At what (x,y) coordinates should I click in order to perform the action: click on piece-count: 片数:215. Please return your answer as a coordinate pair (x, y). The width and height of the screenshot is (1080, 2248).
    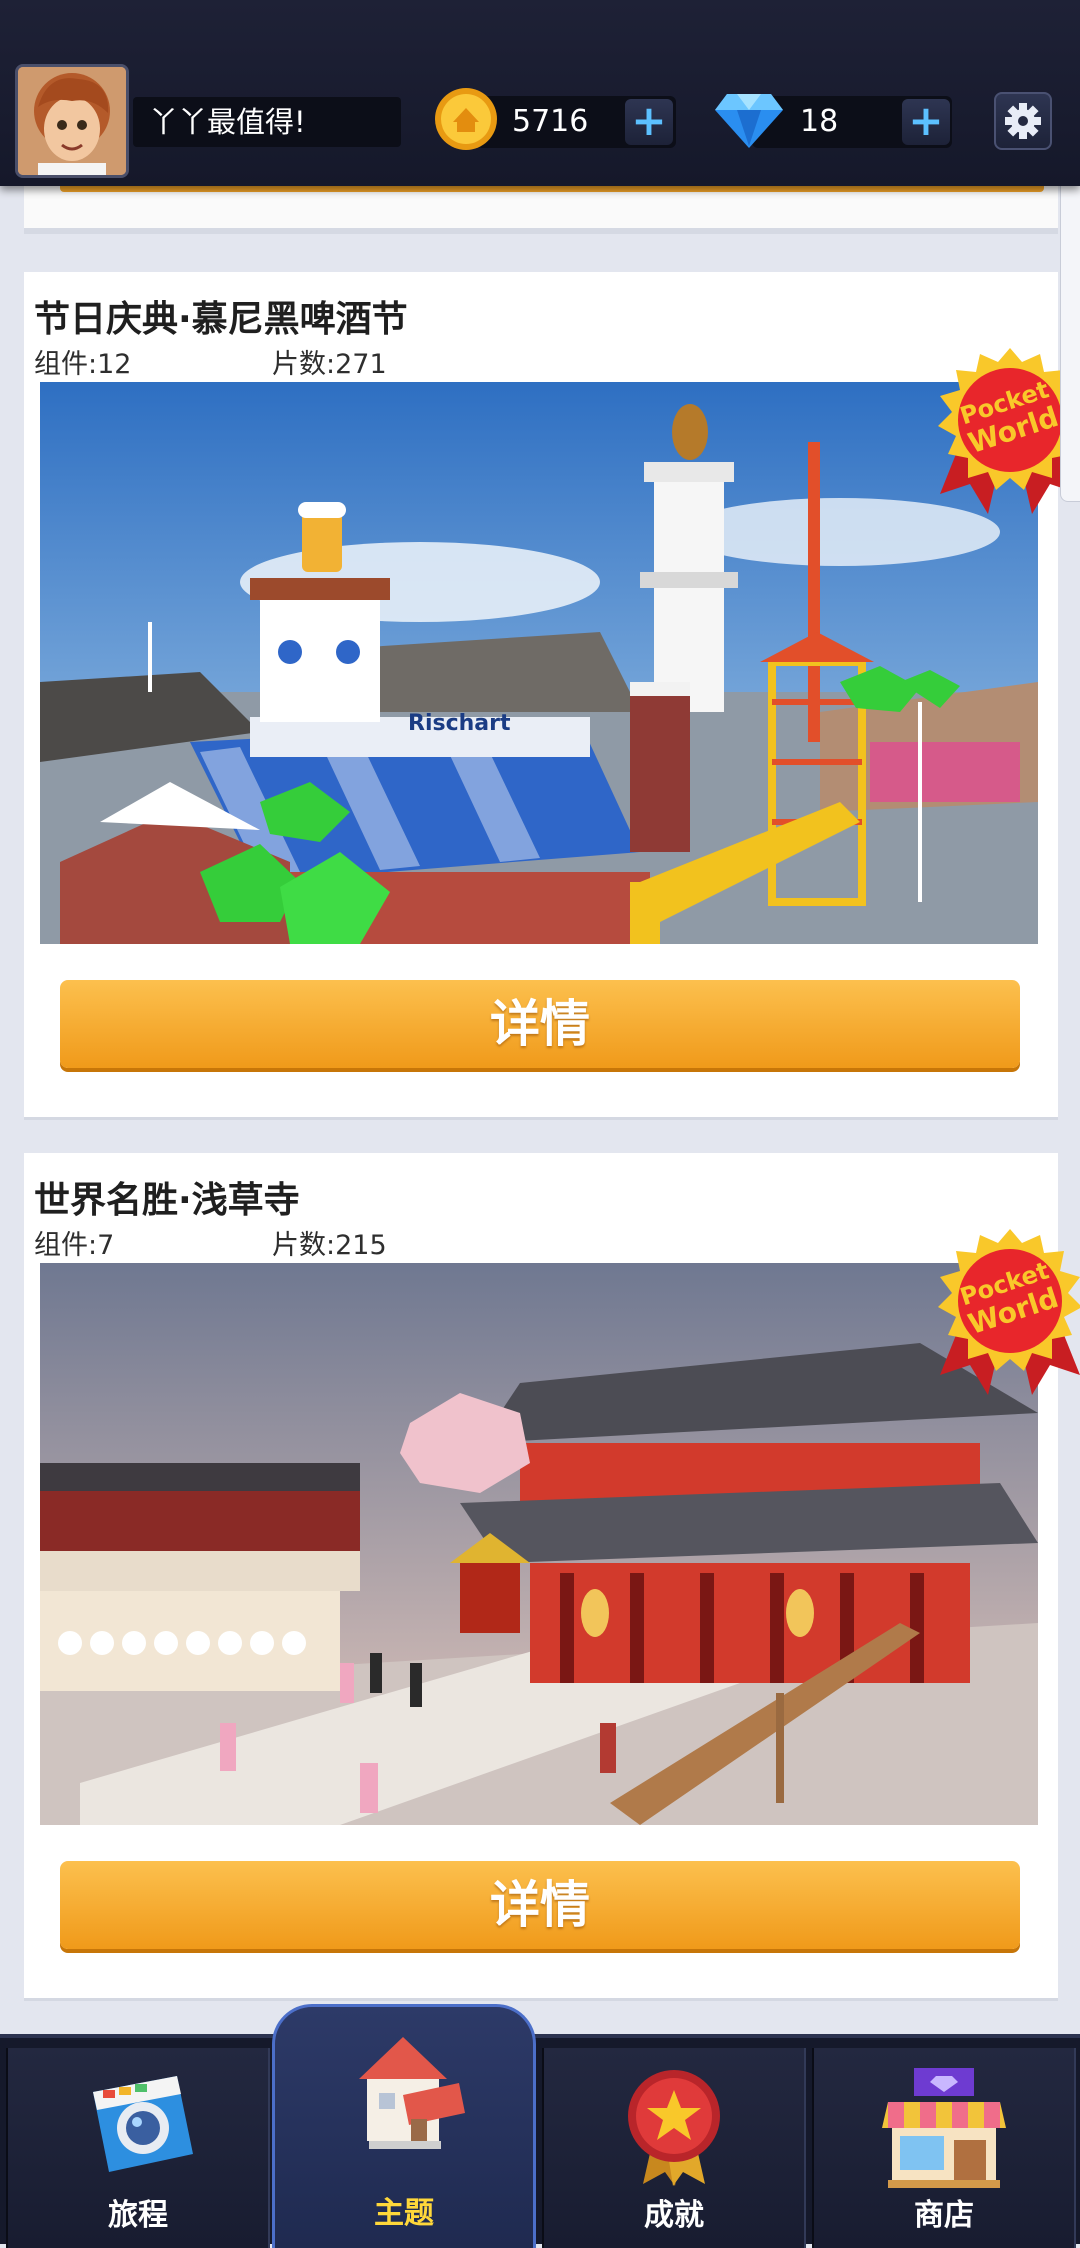
    Looking at the image, I should click on (329, 1245).